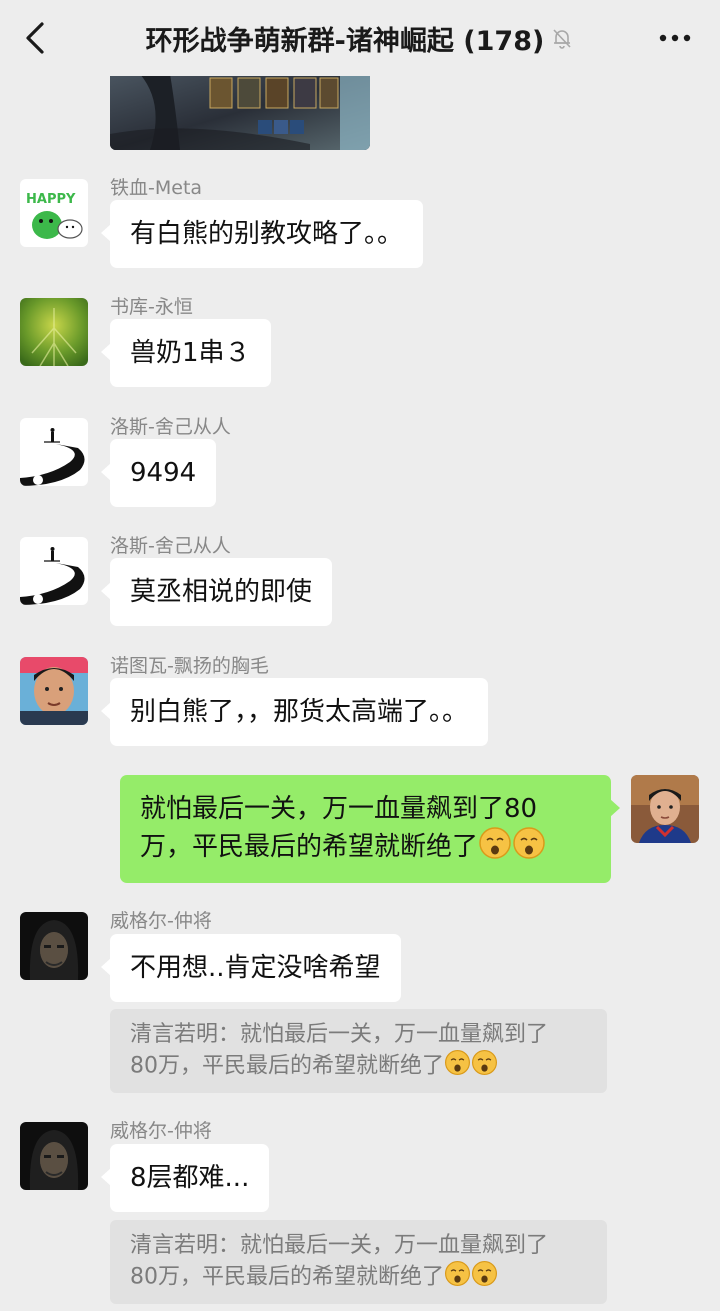  I want to click on message-line: 万，平民最后的希望就断绝了, so click(309, 847).